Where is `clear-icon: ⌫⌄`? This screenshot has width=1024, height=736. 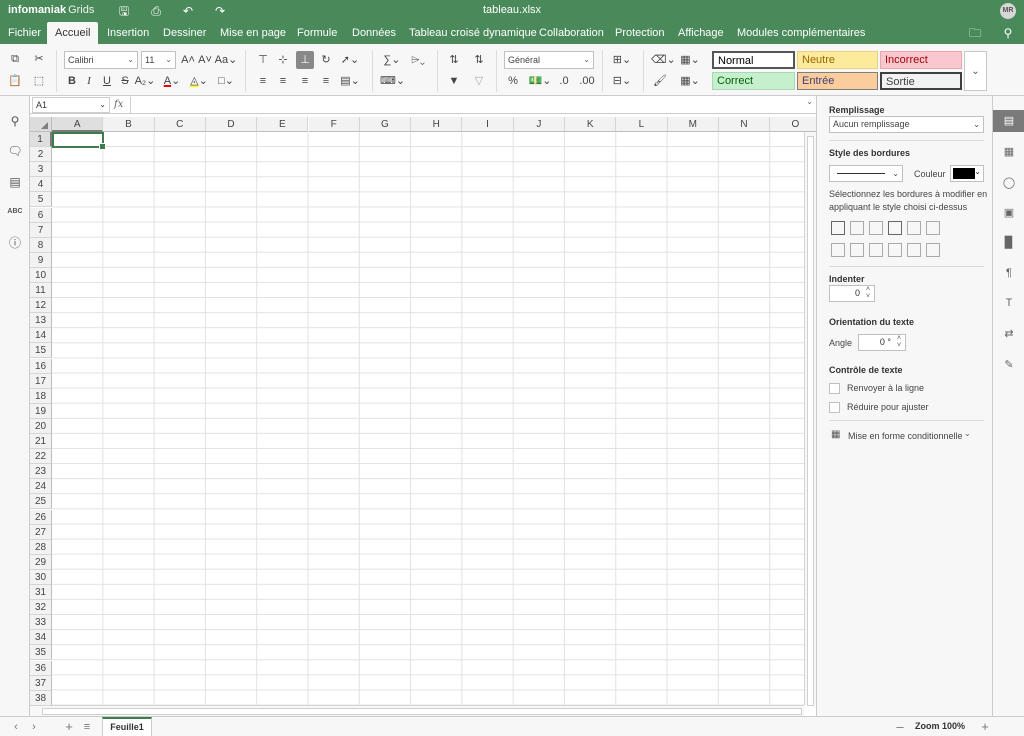
clear-icon: ⌫⌄ is located at coordinates (663, 60).